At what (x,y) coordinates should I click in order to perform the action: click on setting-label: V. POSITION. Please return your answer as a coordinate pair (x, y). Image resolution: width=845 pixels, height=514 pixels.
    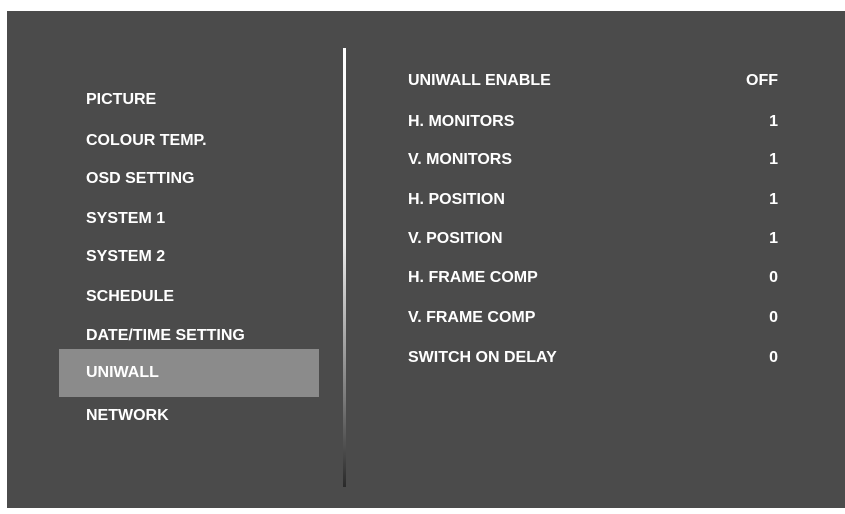
    Looking at the image, I should click on (455, 238).